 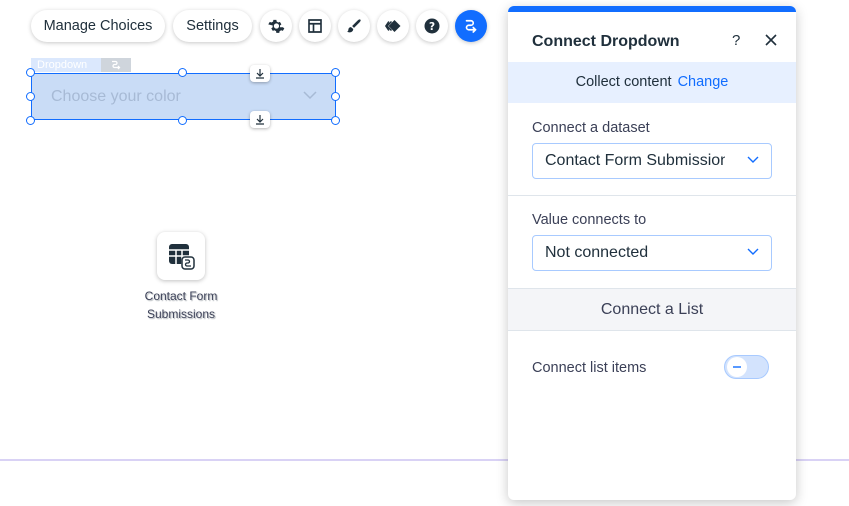 I want to click on connect-list-items-row: Connect list items, so click(x=652, y=368).